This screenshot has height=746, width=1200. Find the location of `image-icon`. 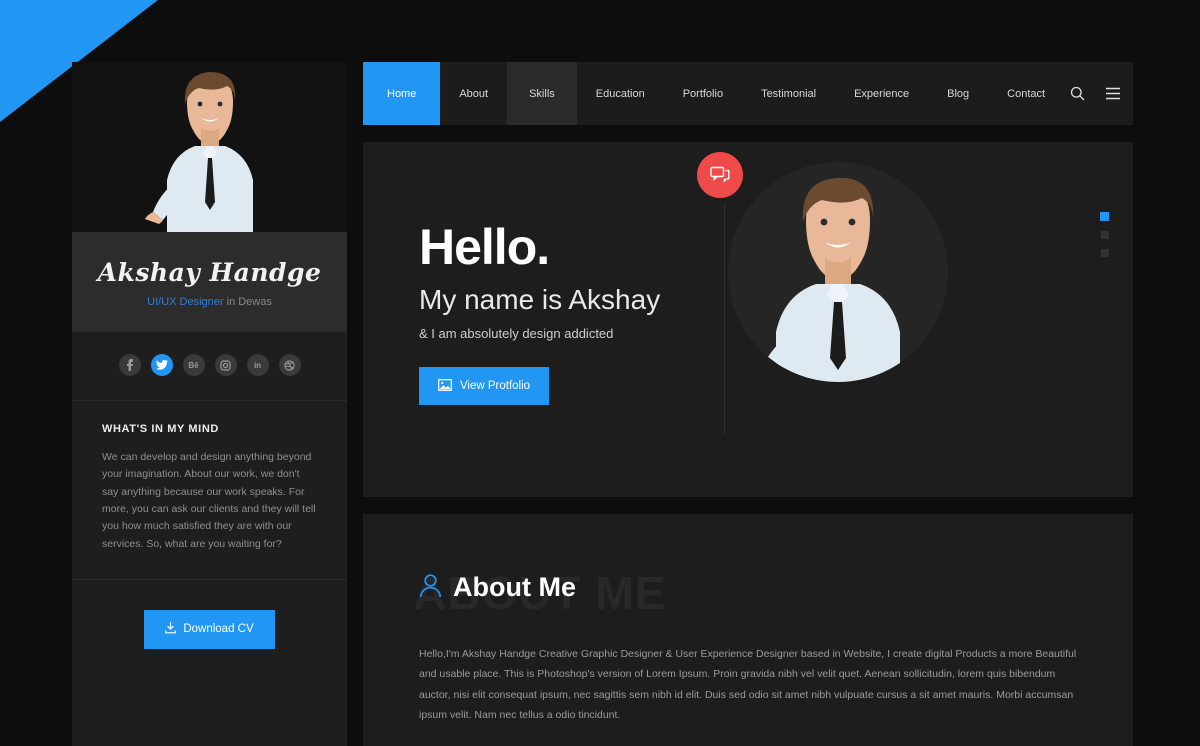

image-icon is located at coordinates (445, 386).